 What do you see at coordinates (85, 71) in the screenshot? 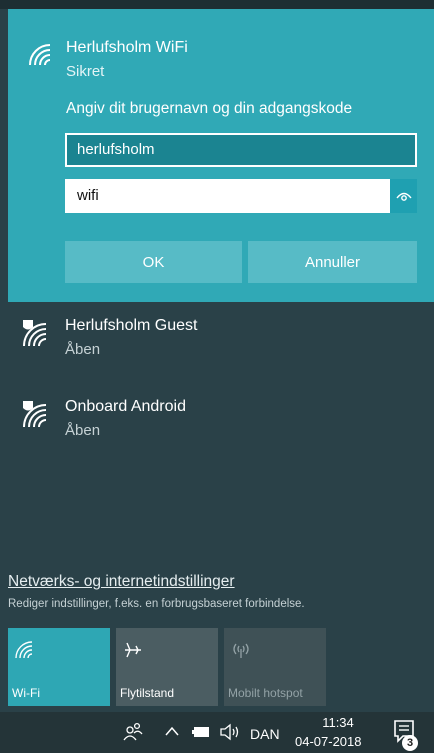
I see `network-status: Sikret` at bounding box center [85, 71].